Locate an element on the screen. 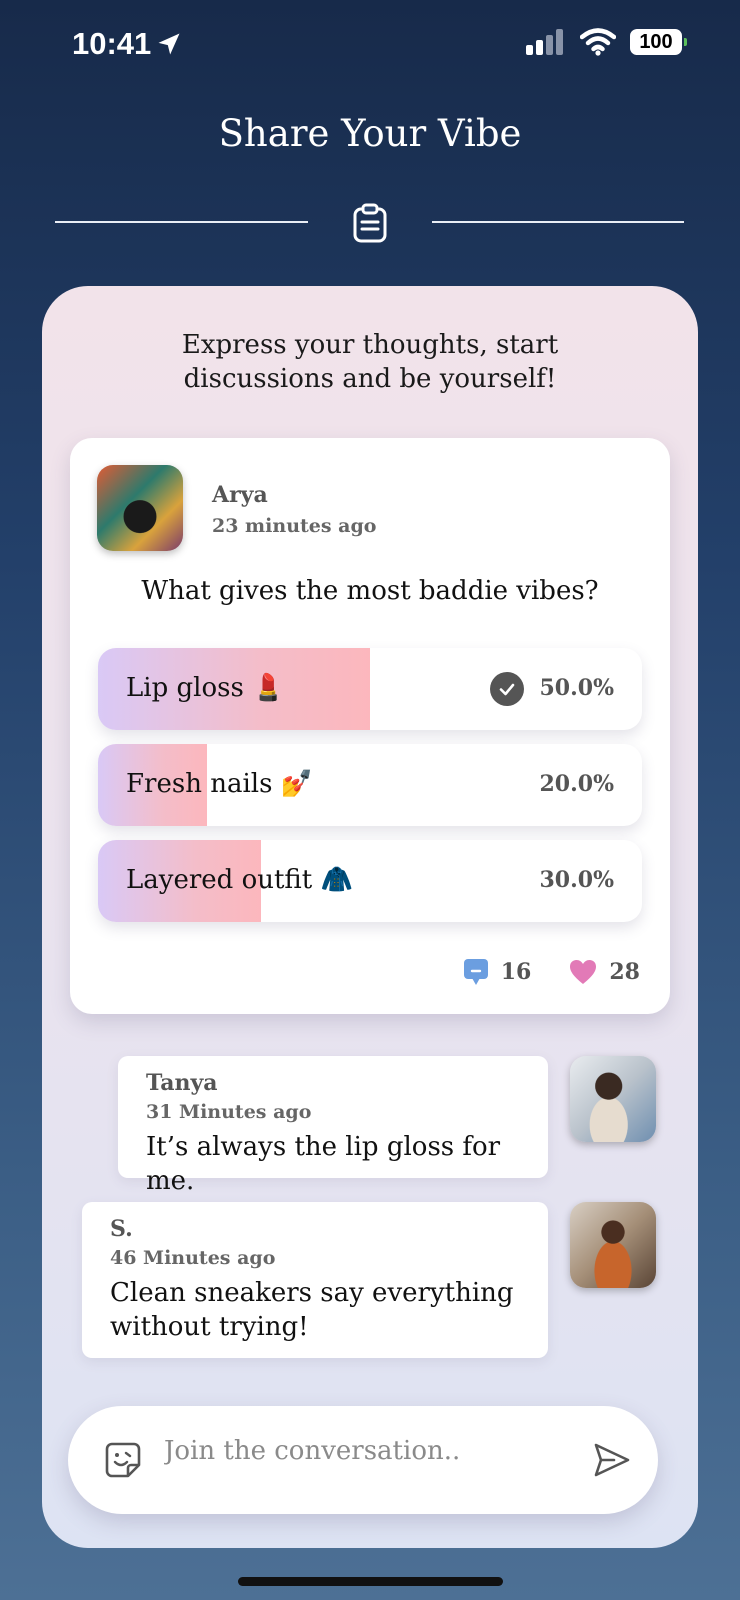 This screenshot has height=1600, width=740. check-circle-icon is located at coordinates (507, 689).